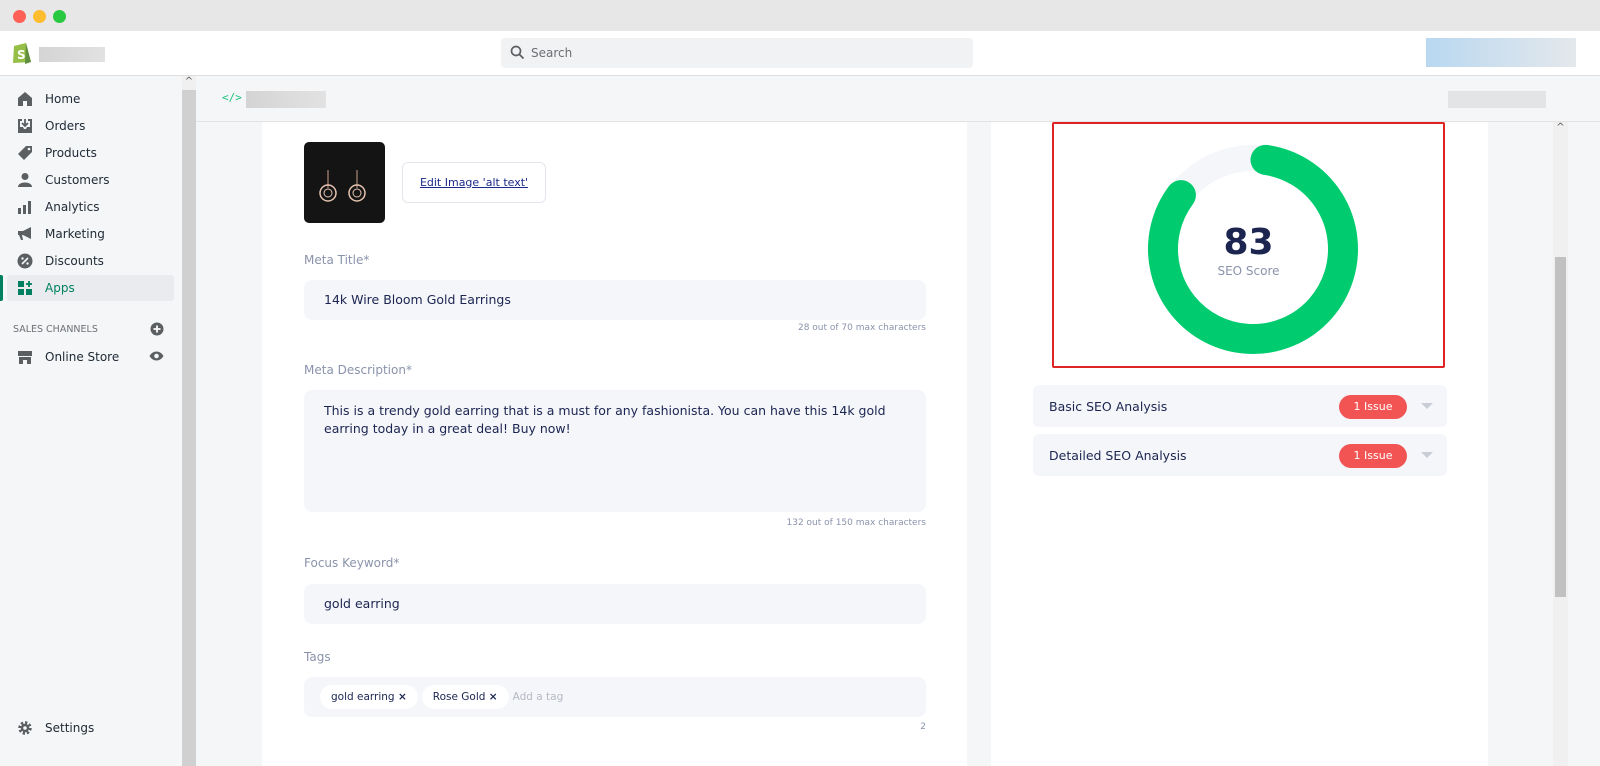 The width and height of the screenshot is (1600, 766). What do you see at coordinates (91, 288) in the screenshot?
I see `sidebar-item-apps: Apps` at bounding box center [91, 288].